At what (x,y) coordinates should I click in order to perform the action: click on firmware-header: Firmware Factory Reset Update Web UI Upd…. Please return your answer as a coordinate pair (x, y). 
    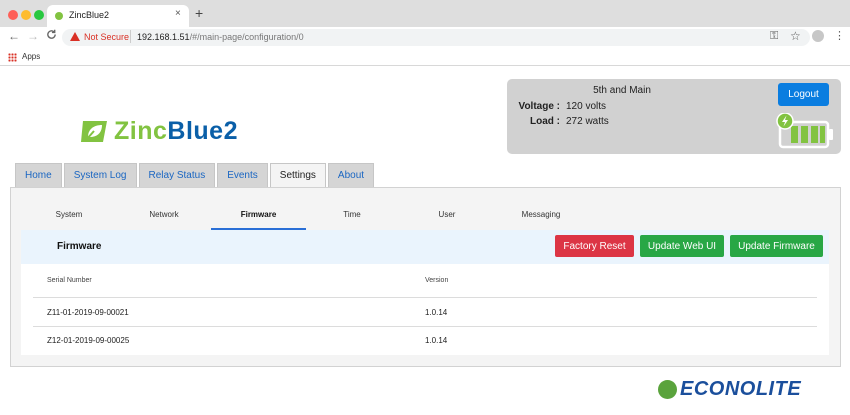
    Looking at the image, I should click on (425, 247).